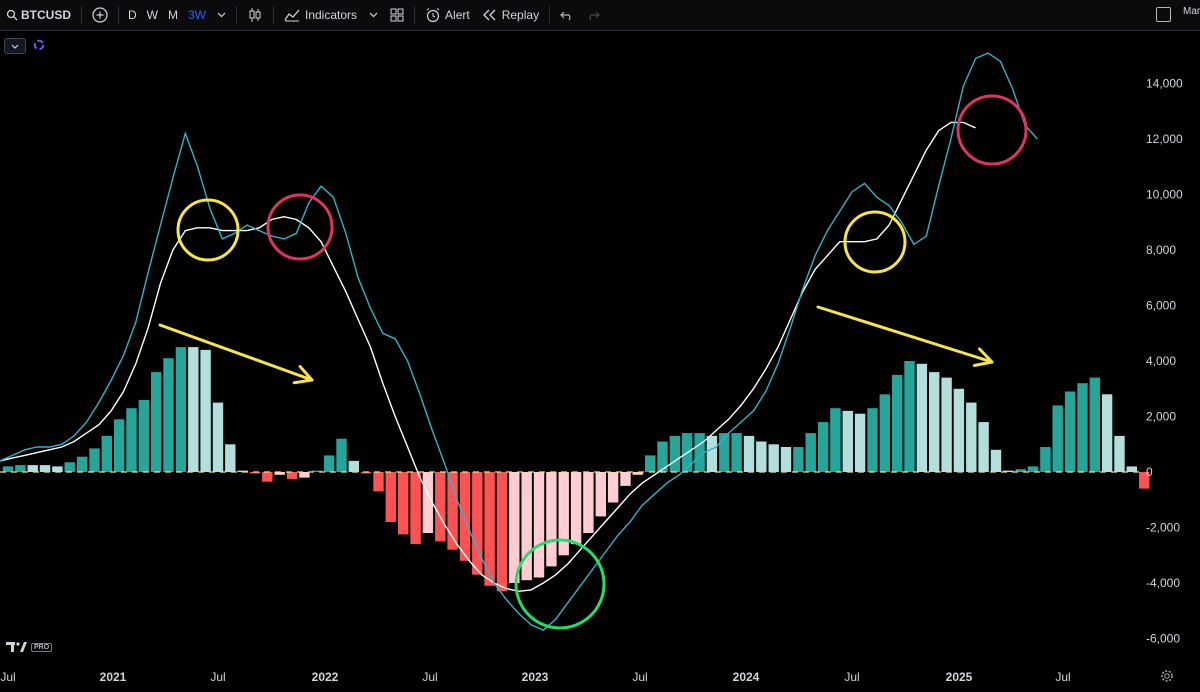 This screenshot has height=692, width=1200. Describe the element at coordinates (447, 15) in the screenshot. I see `alert-button: Alert` at that location.